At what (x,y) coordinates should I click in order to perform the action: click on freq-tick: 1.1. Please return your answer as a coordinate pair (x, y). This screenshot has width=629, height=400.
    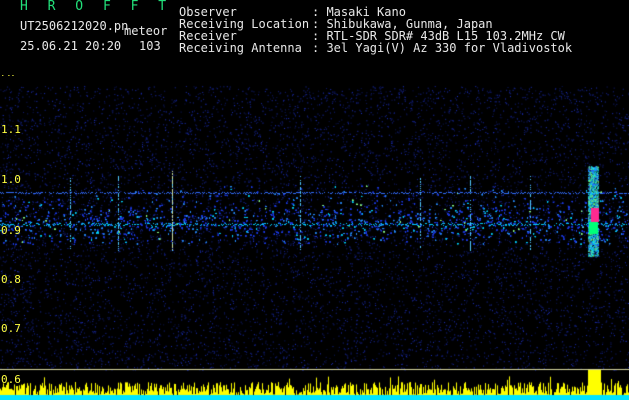
    Looking at the image, I should click on (11, 129).